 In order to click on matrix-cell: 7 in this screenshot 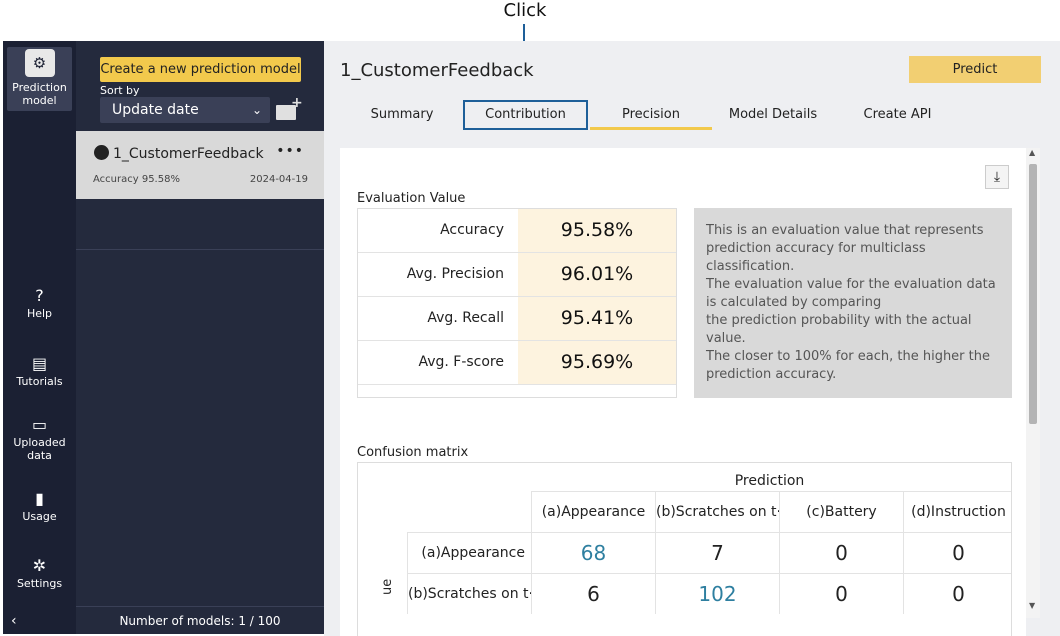, I will do `click(717, 552)`.